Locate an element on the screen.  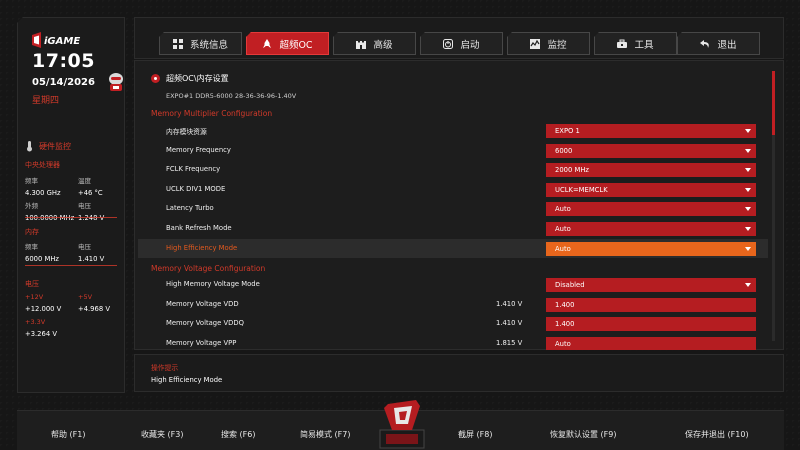
setting-label: Memory Voltage VPP is located at coordinates (201, 342).